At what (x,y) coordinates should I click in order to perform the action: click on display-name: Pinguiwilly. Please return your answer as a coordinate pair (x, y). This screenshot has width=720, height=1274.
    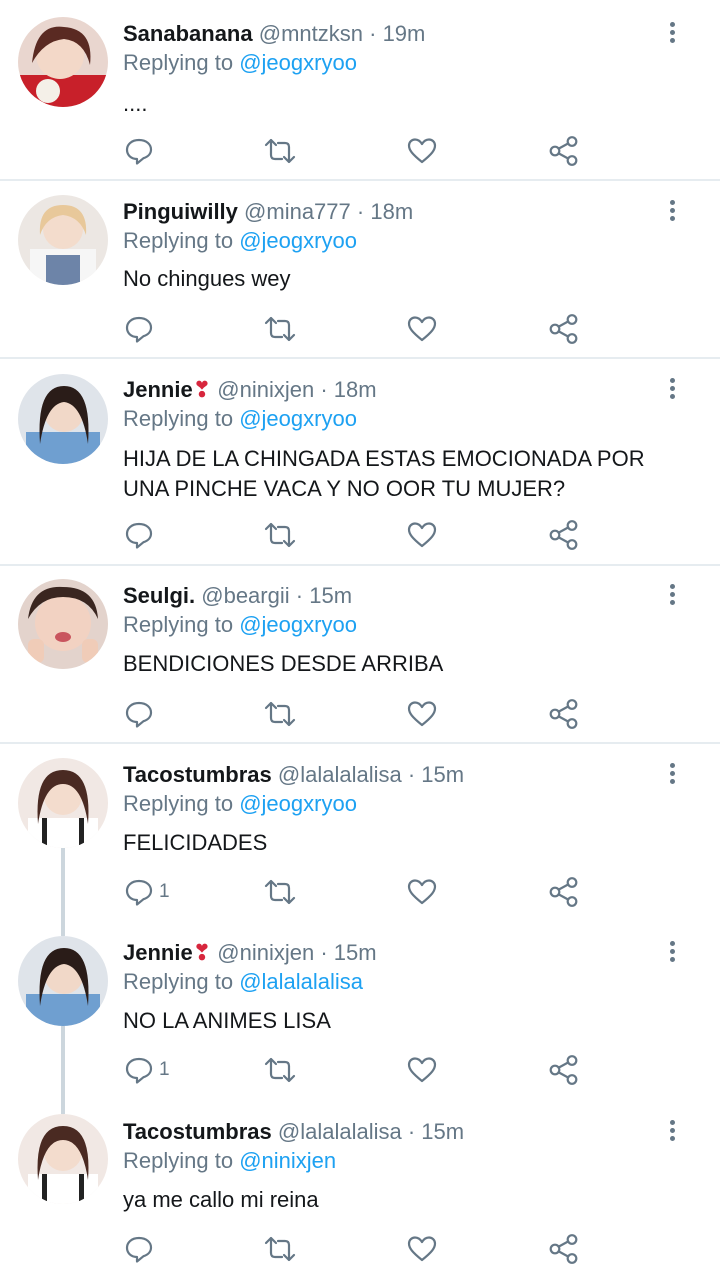
    Looking at the image, I should click on (180, 211).